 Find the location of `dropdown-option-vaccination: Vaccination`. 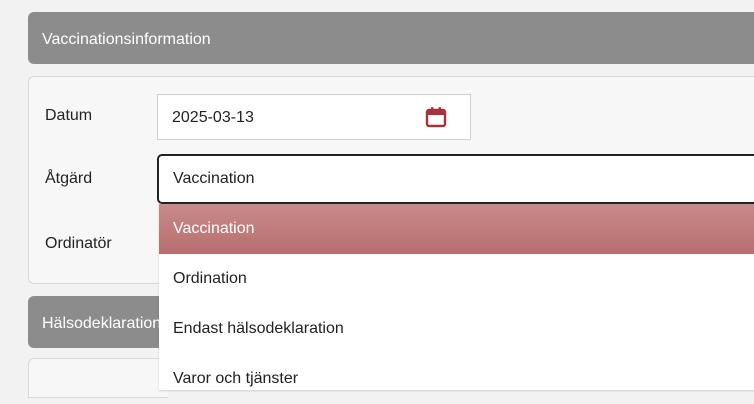

dropdown-option-vaccination: Vaccination is located at coordinates (456, 229).